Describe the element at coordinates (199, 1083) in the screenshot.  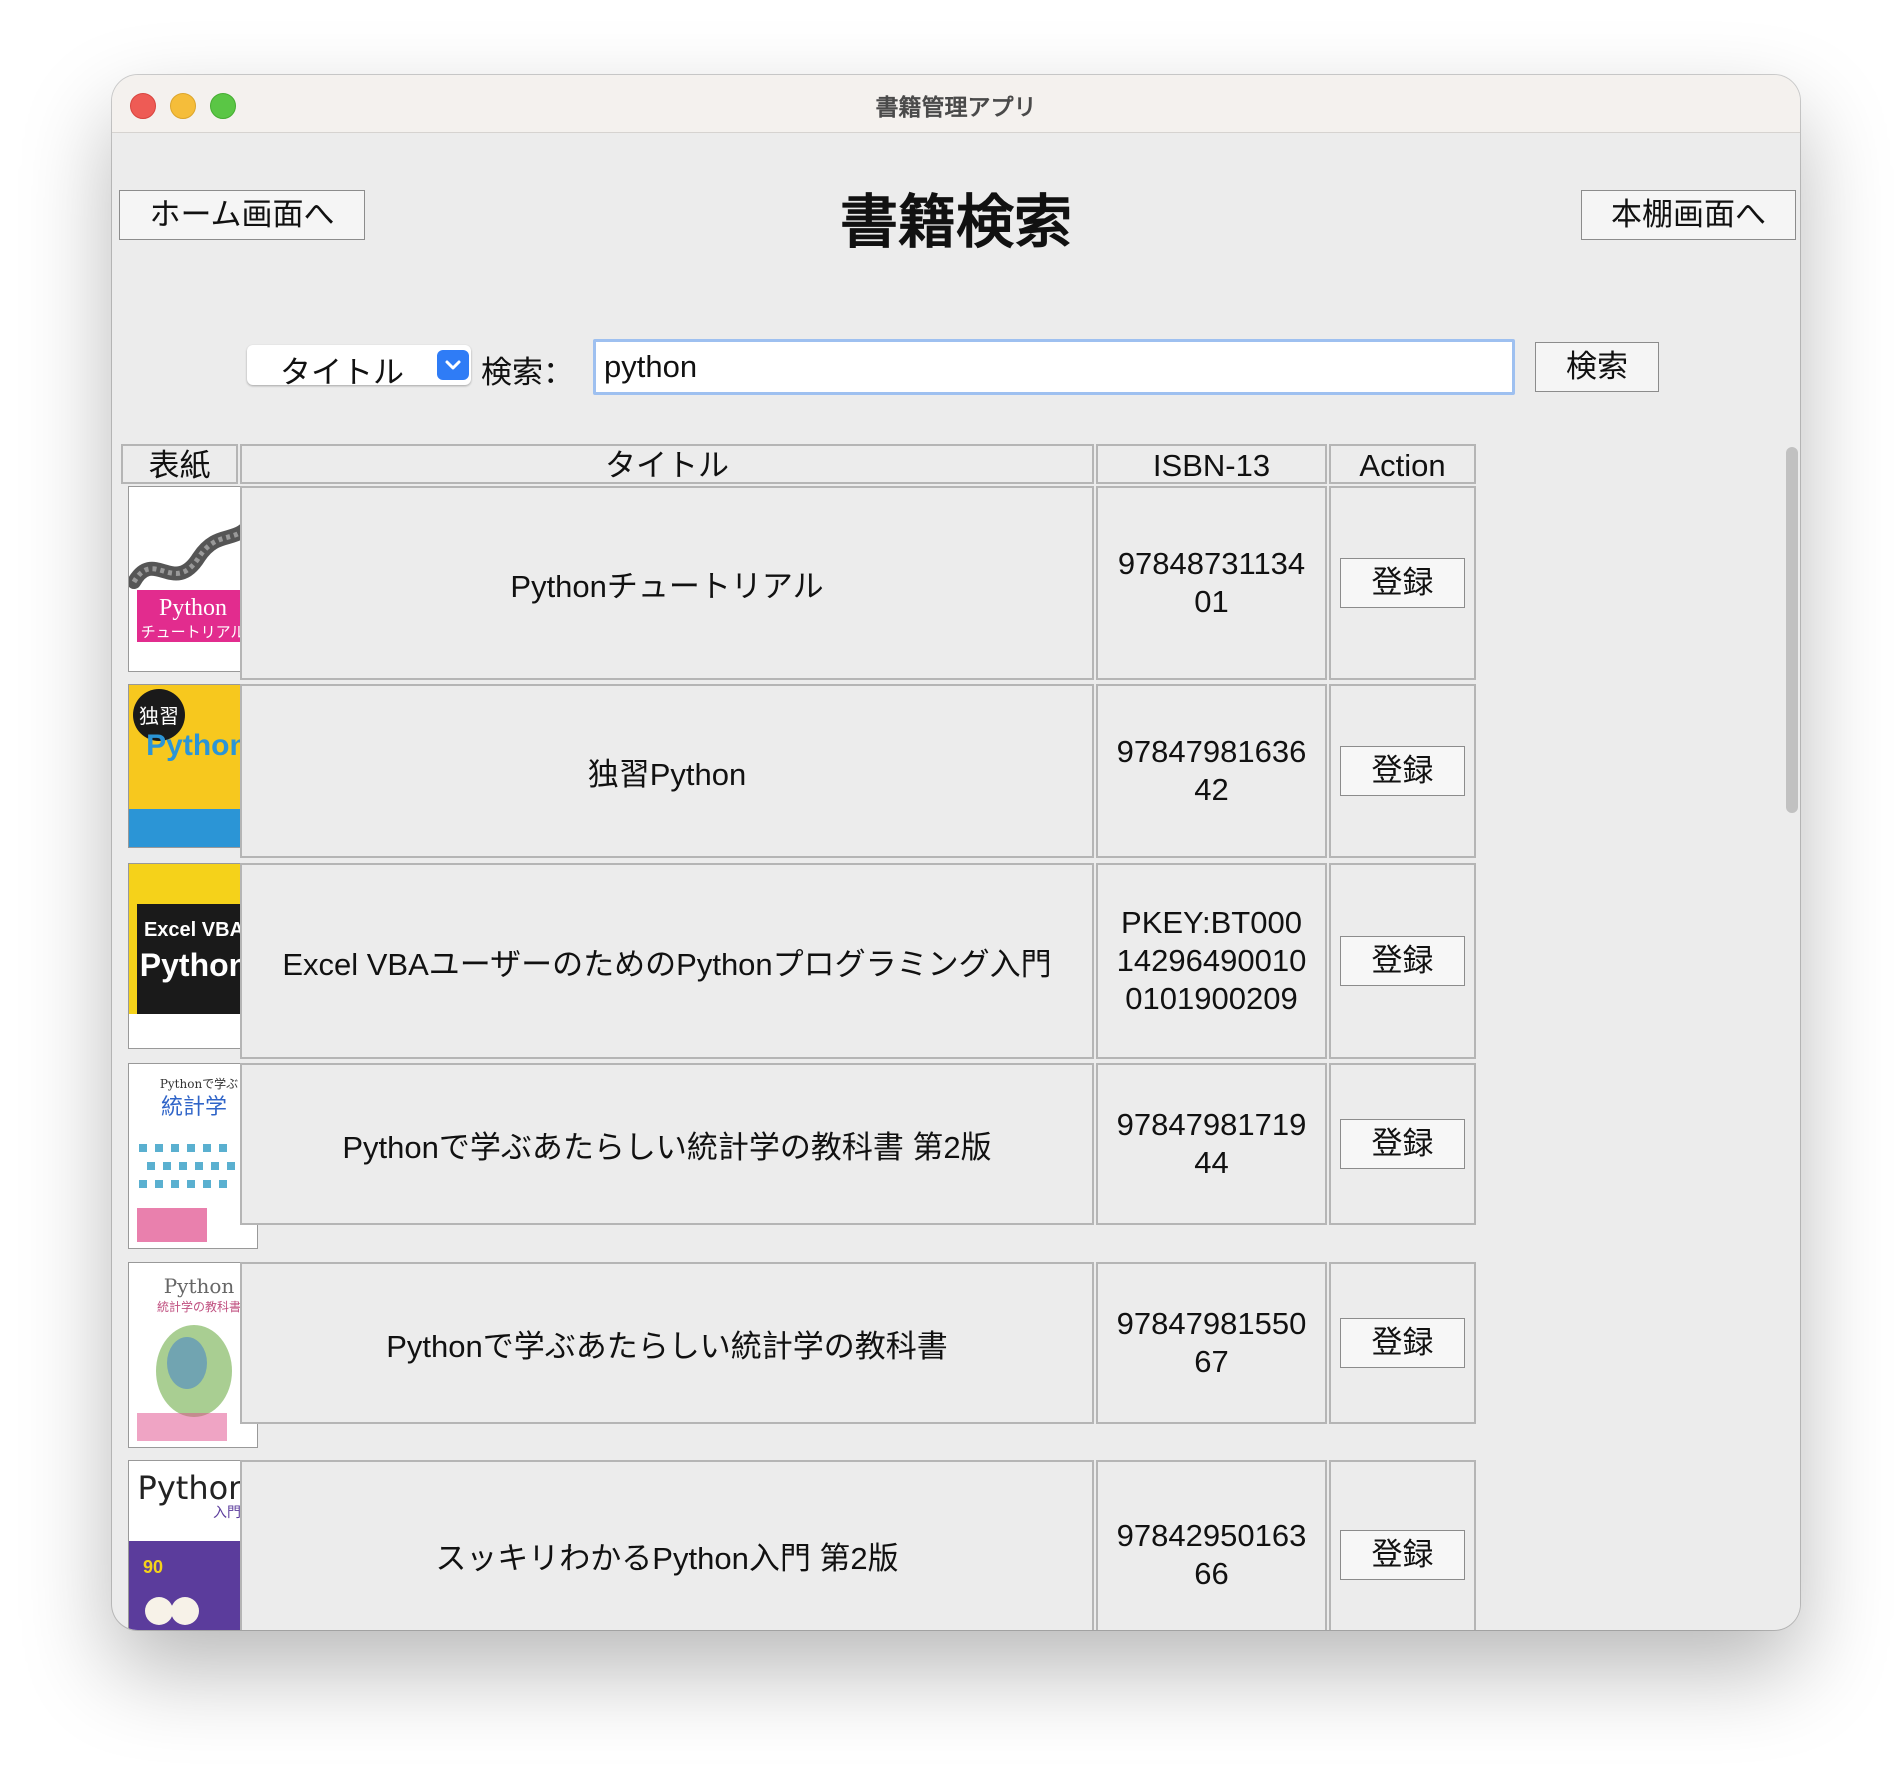
I see `svg-text: Pythonで学ぶ` at that location.